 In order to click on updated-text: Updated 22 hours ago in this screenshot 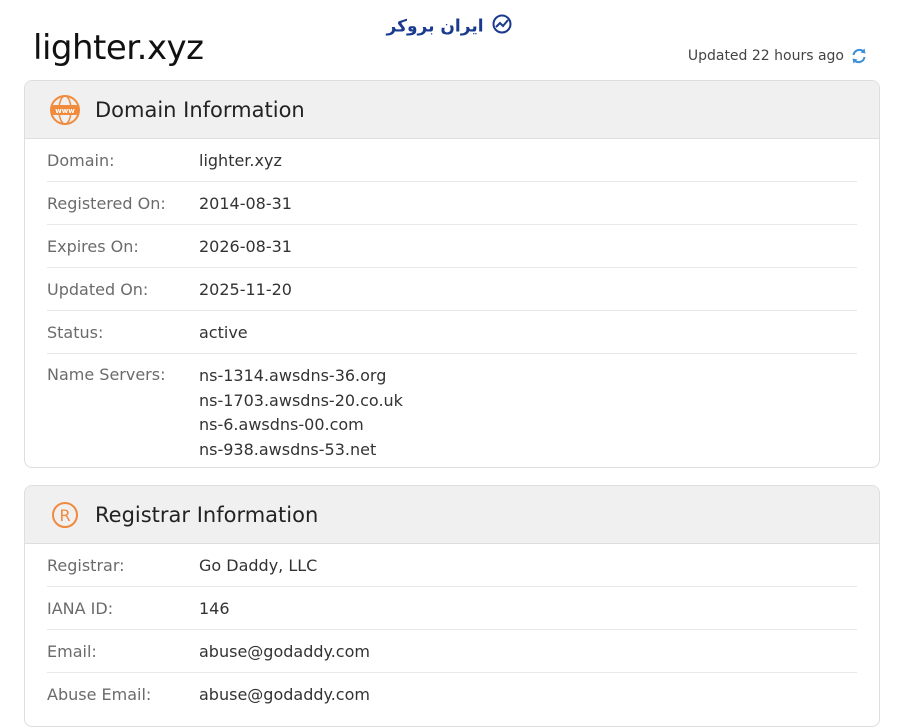, I will do `click(765, 56)`.